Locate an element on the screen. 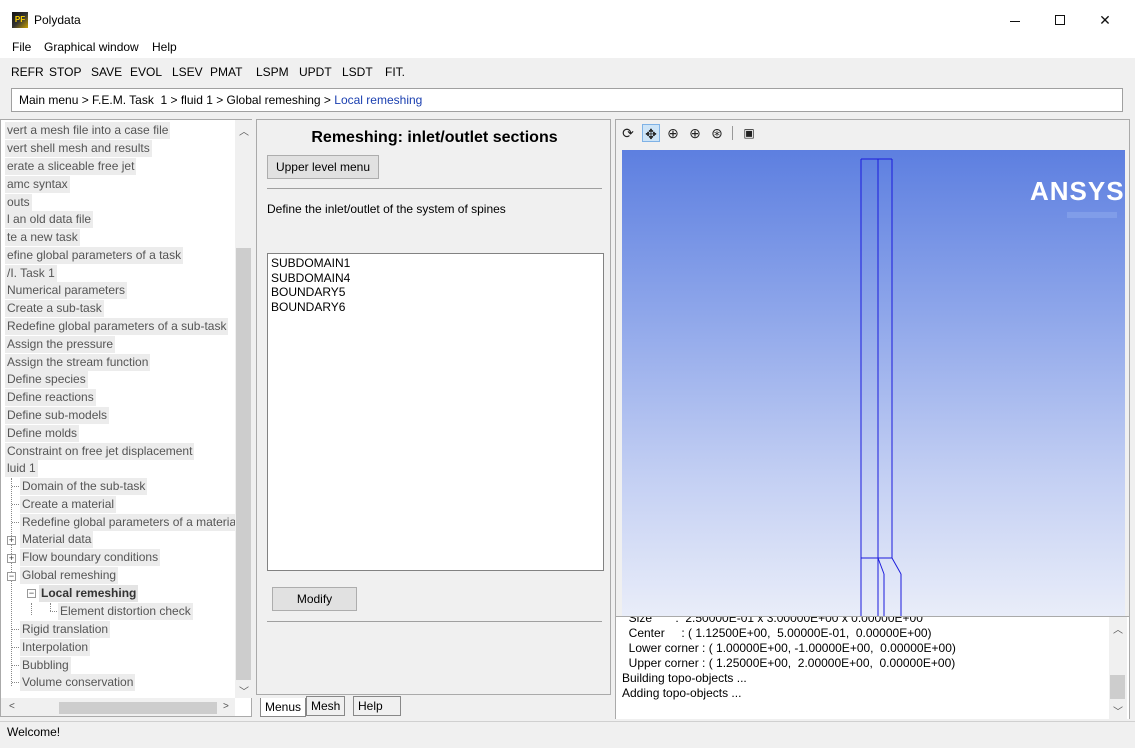 The width and height of the screenshot is (1135, 748). divider is located at coordinates (434, 621).